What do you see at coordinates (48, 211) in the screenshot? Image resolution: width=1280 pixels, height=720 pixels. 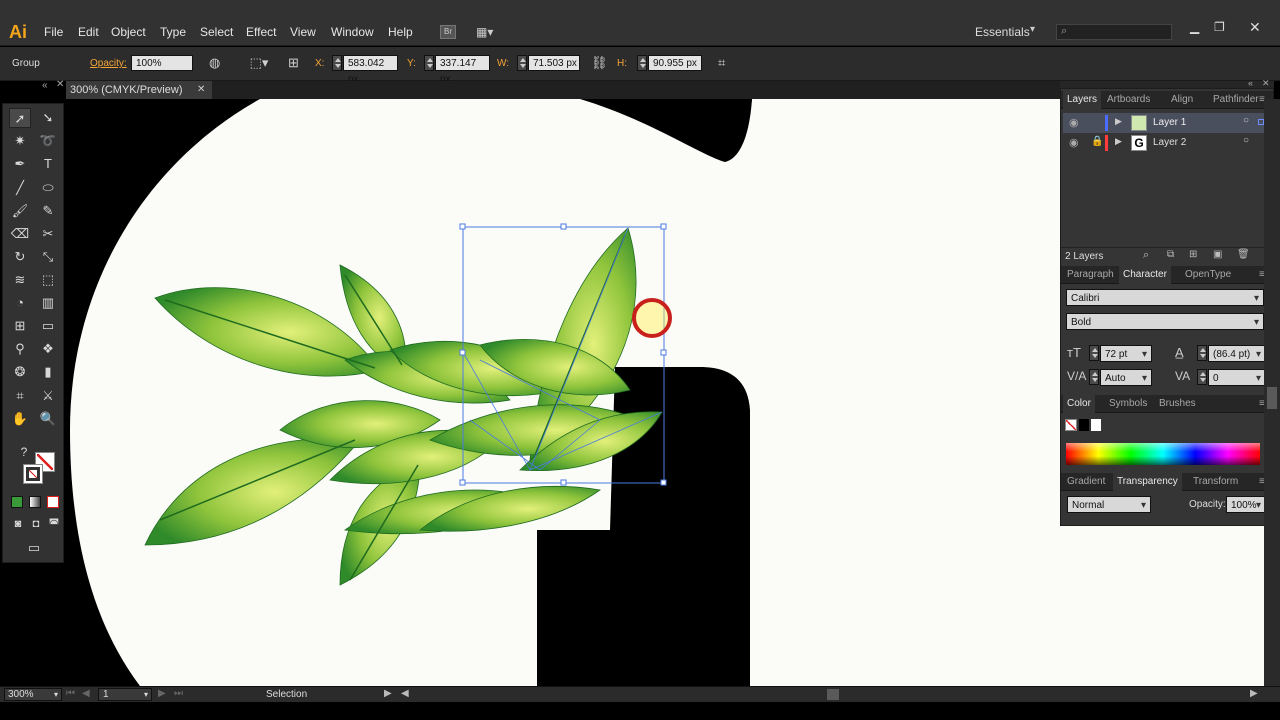 I see `pencil-icon: ✎` at bounding box center [48, 211].